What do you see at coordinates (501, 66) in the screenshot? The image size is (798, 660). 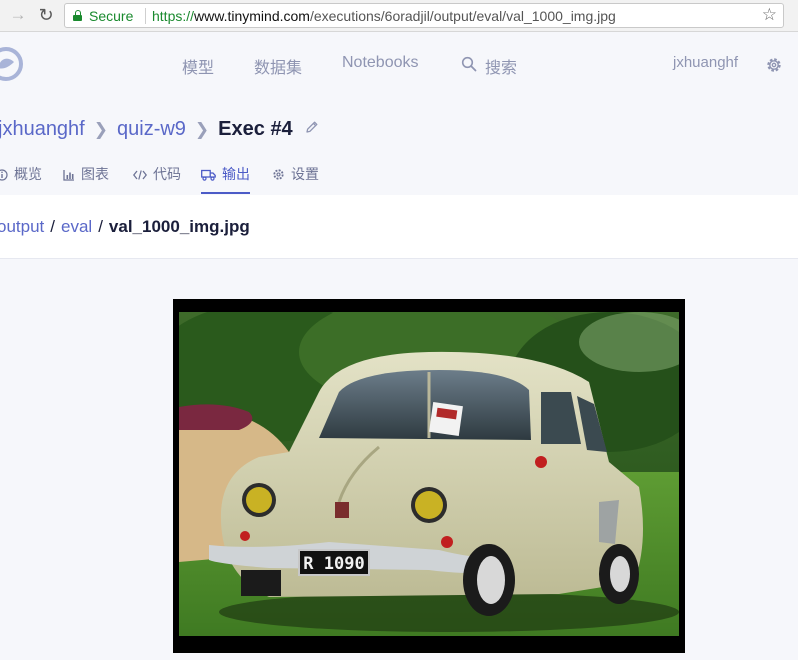 I see `nav-search: 搜索` at bounding box center [501, 66].